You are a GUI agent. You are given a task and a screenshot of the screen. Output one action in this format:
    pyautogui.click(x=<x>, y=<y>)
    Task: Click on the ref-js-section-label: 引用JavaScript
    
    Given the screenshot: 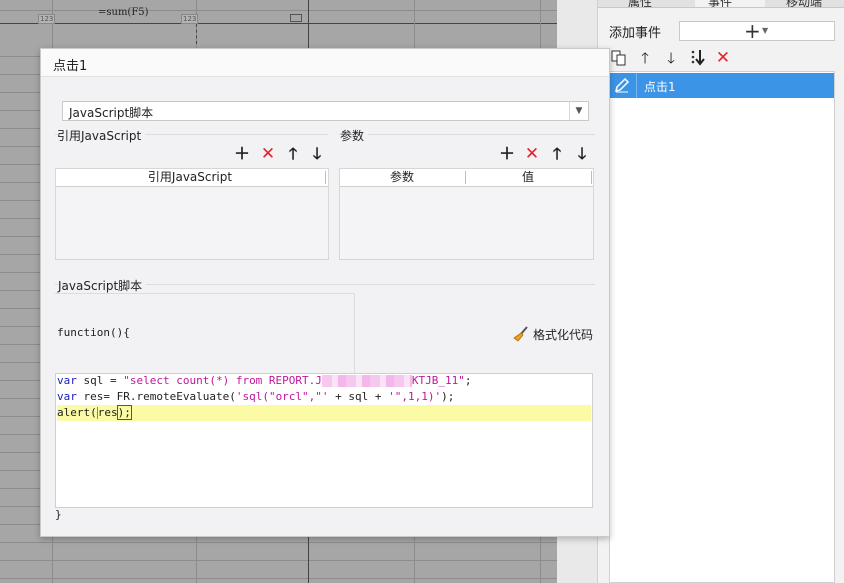 What is the action you would take?
    pyautogui.click(x=101, y=135)
    